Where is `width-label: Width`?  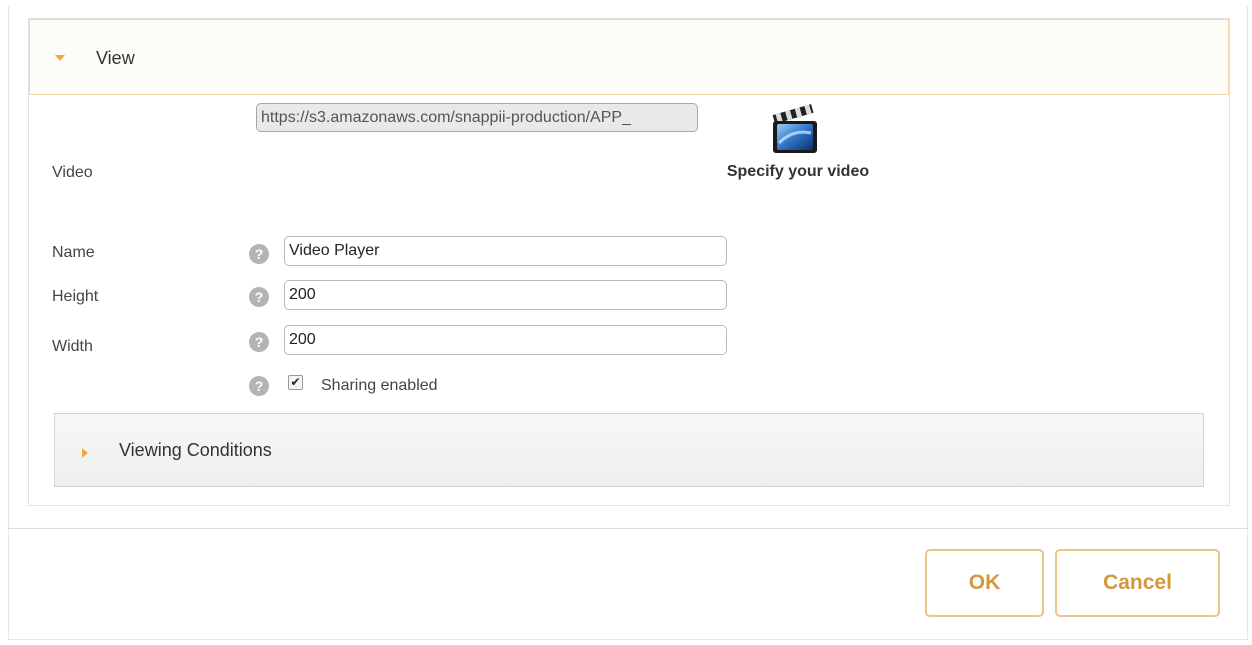 width-label: Width is located at coordinates (72, 346).